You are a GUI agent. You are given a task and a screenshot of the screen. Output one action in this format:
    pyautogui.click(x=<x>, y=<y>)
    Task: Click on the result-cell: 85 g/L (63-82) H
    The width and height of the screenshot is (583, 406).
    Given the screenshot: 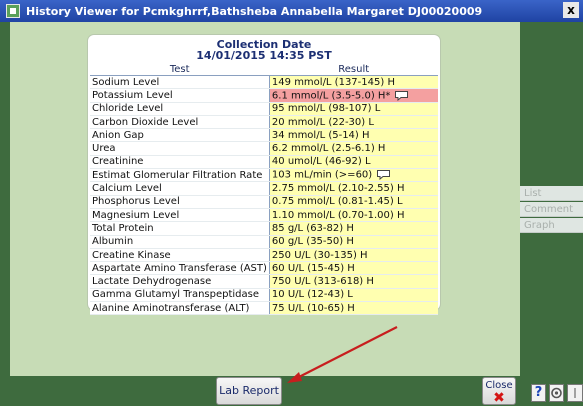 What is the action you would take?
    pyautogui.click(x=353, y=228)
    